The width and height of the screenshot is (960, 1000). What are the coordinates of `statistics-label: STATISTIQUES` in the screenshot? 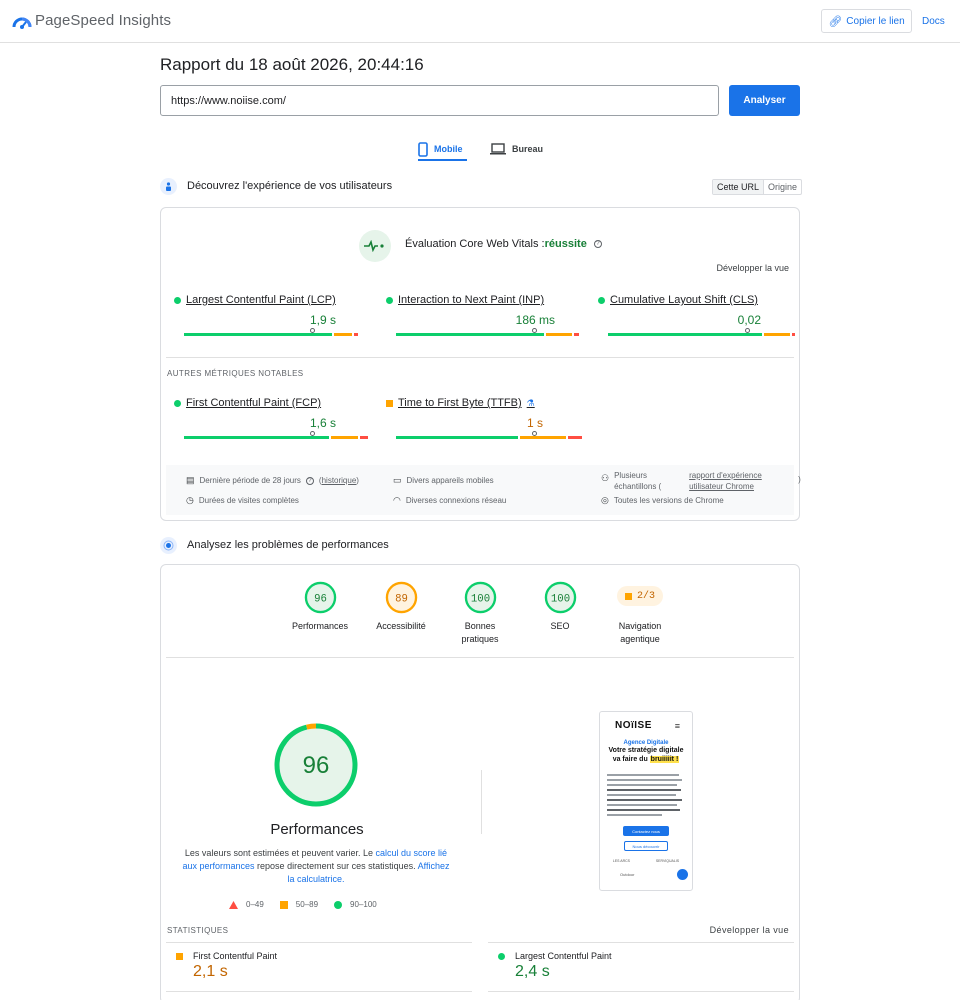 It's located at (198, 930).